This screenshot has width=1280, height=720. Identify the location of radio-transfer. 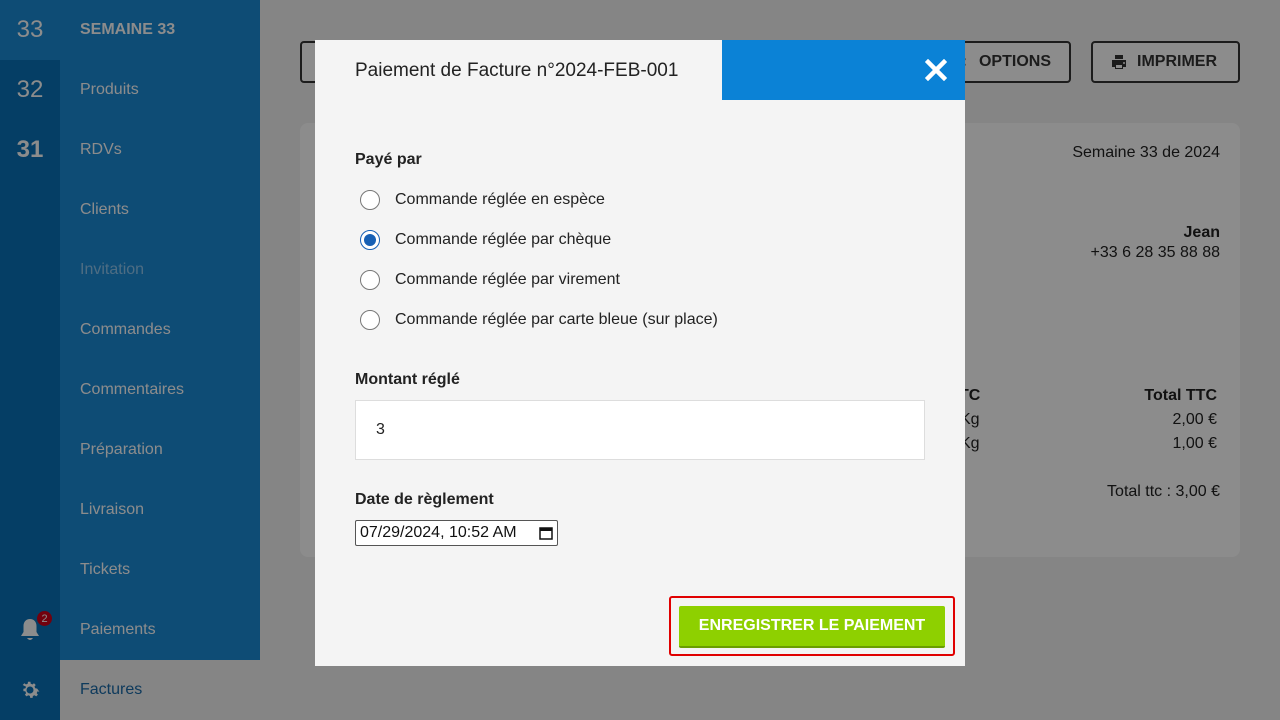
(370, 280).